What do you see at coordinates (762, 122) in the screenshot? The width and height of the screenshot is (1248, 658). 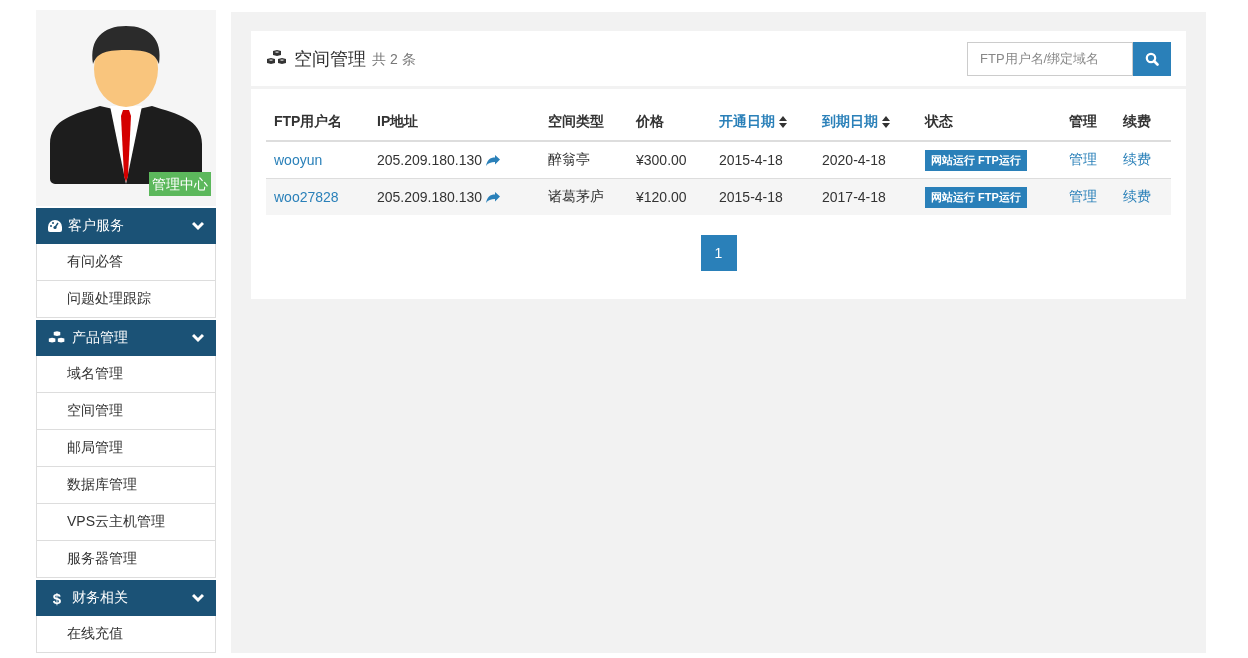 I see `sortable-column-header: 开通日期` at bounding box center [762, 122].